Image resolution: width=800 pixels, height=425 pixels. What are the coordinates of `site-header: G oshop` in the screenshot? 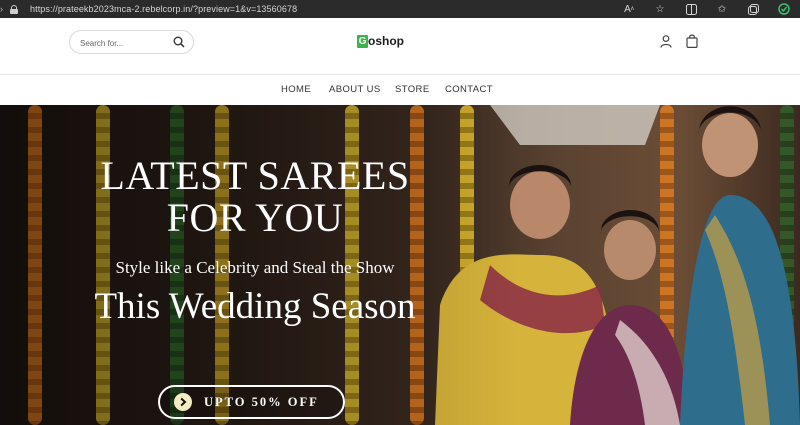 It's located at (400, 46).